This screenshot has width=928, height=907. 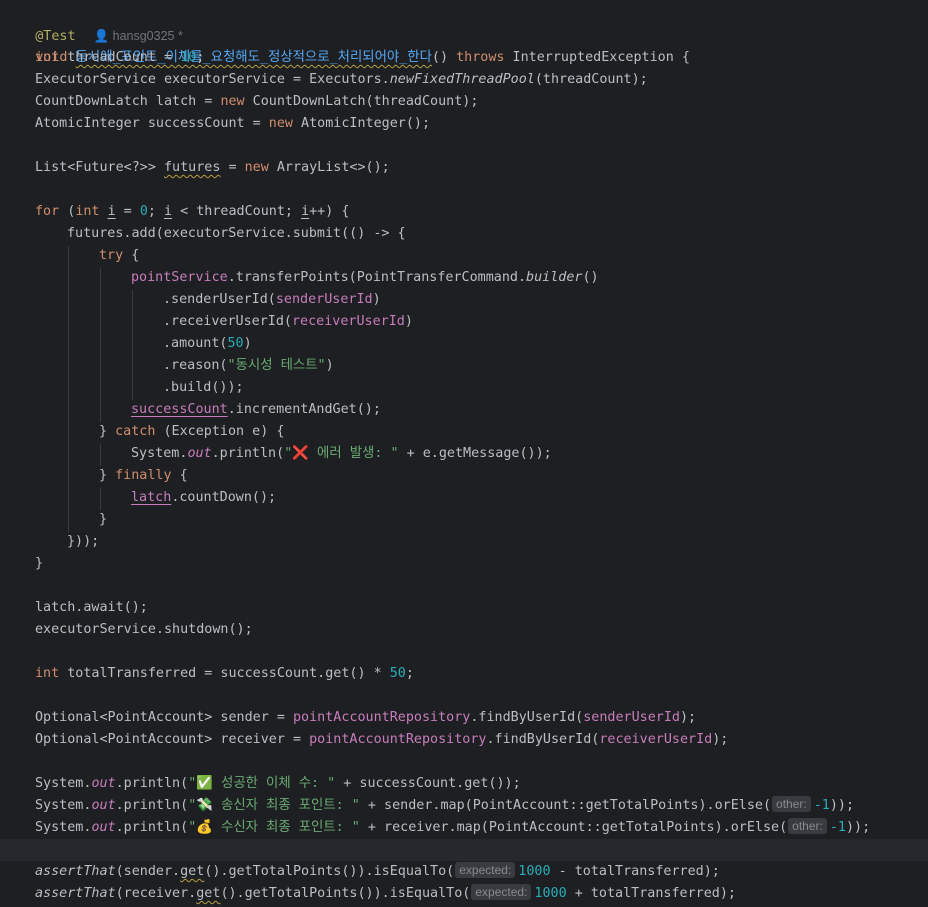 What do you see at coordinates (148, 871) in the screenshot?
I see `code-text: (sender.` at bounding box center [148, 871].